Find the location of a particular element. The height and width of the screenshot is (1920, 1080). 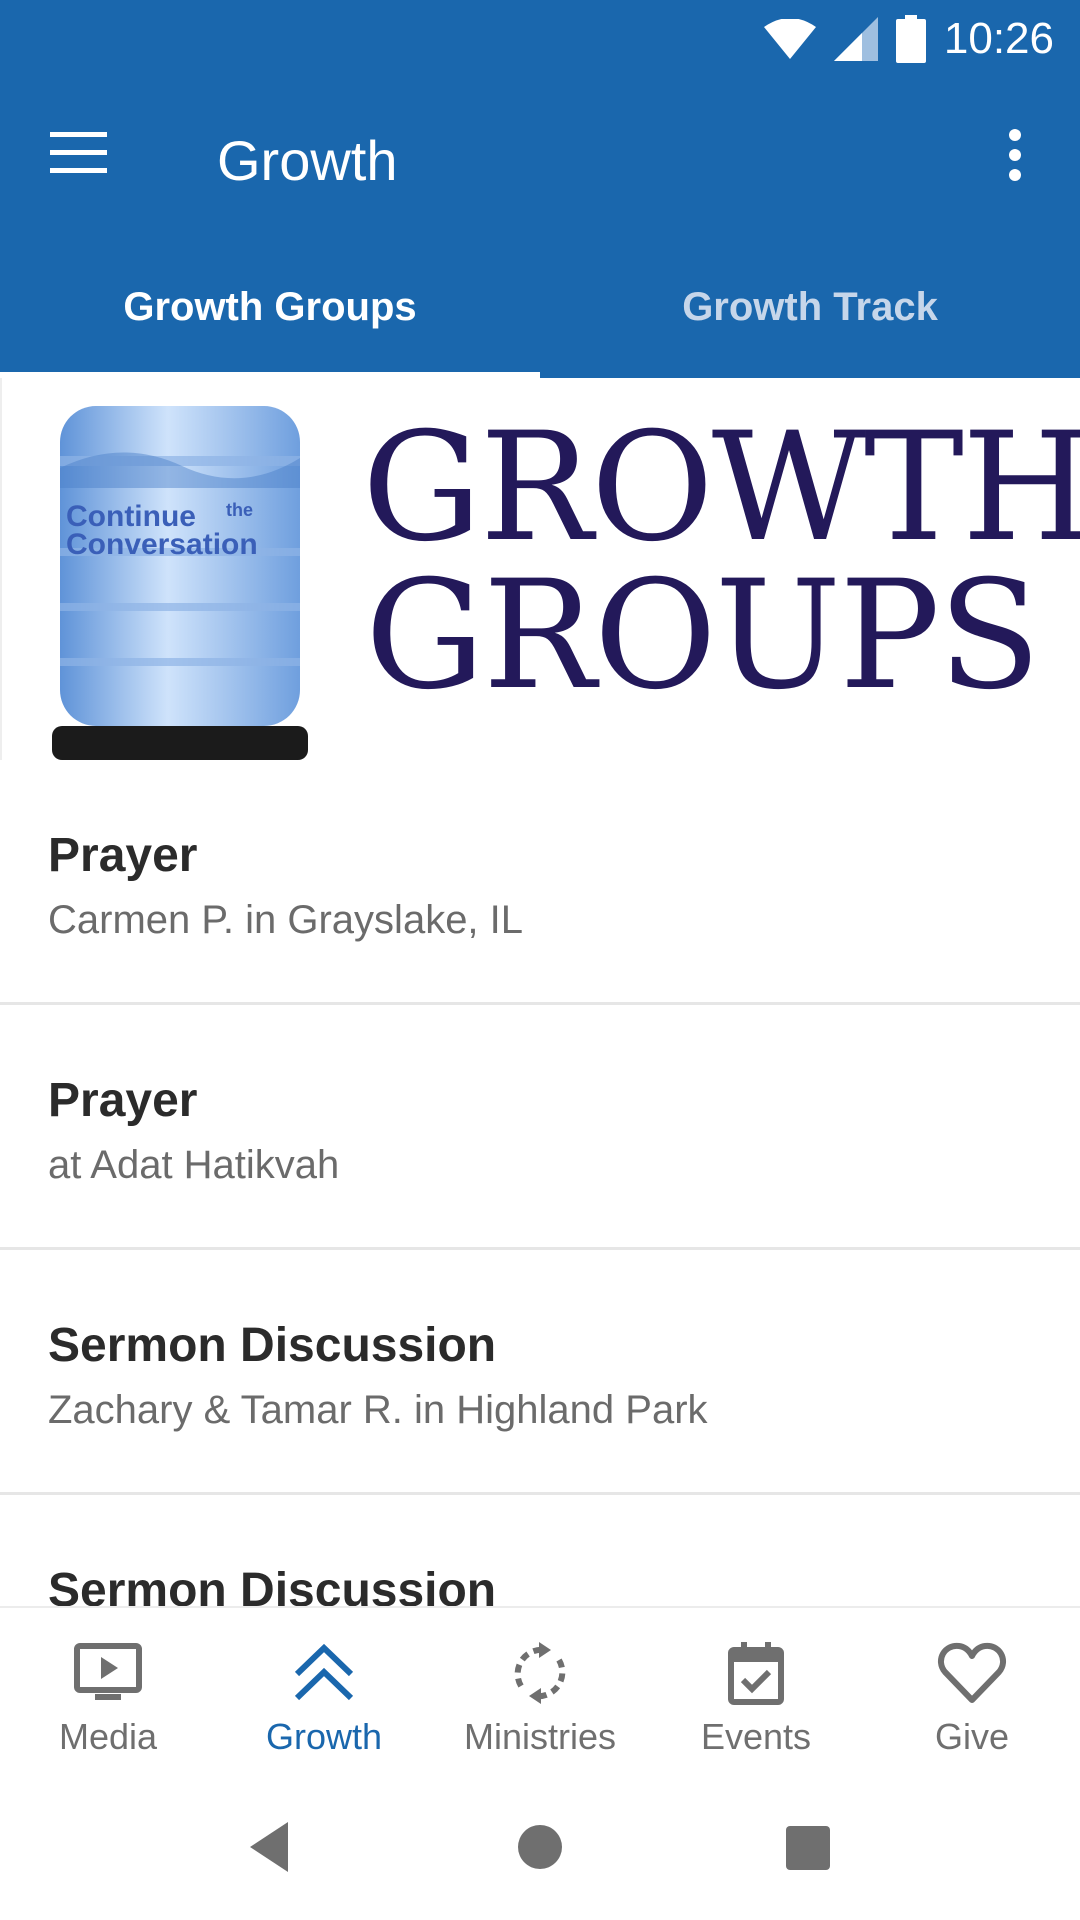

bottom-navigation: Media Growth Ministries Events Give is located at coordinates (540, 1692).